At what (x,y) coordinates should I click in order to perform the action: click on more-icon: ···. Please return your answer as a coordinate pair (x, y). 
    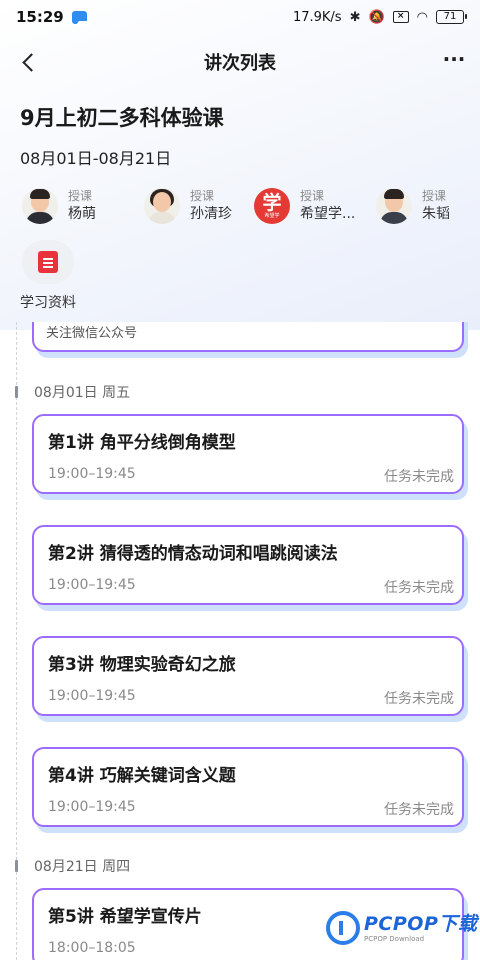
    Looking at the image, I should click on (454, 62).